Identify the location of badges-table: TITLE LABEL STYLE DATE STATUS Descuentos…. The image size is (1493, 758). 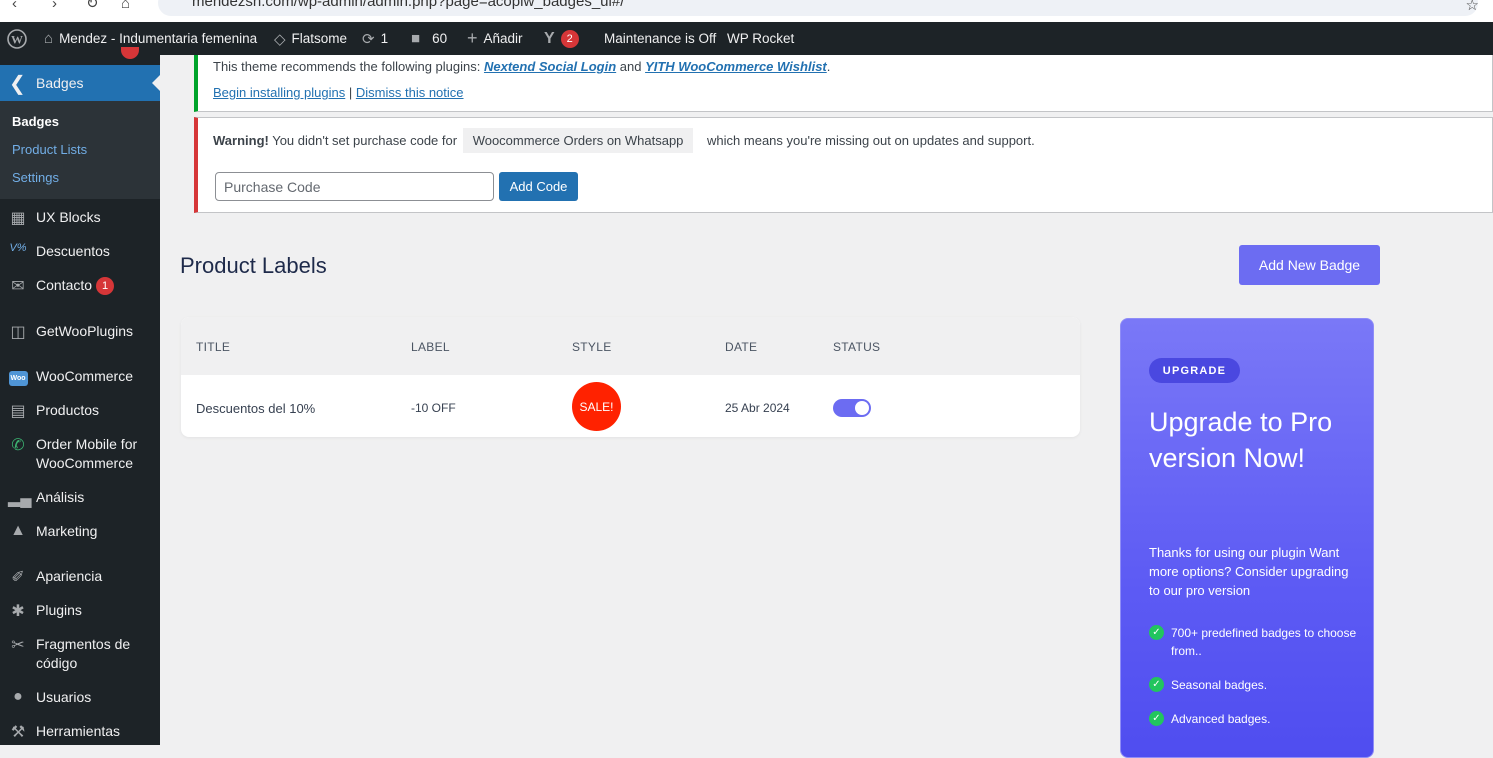
(630, 377).